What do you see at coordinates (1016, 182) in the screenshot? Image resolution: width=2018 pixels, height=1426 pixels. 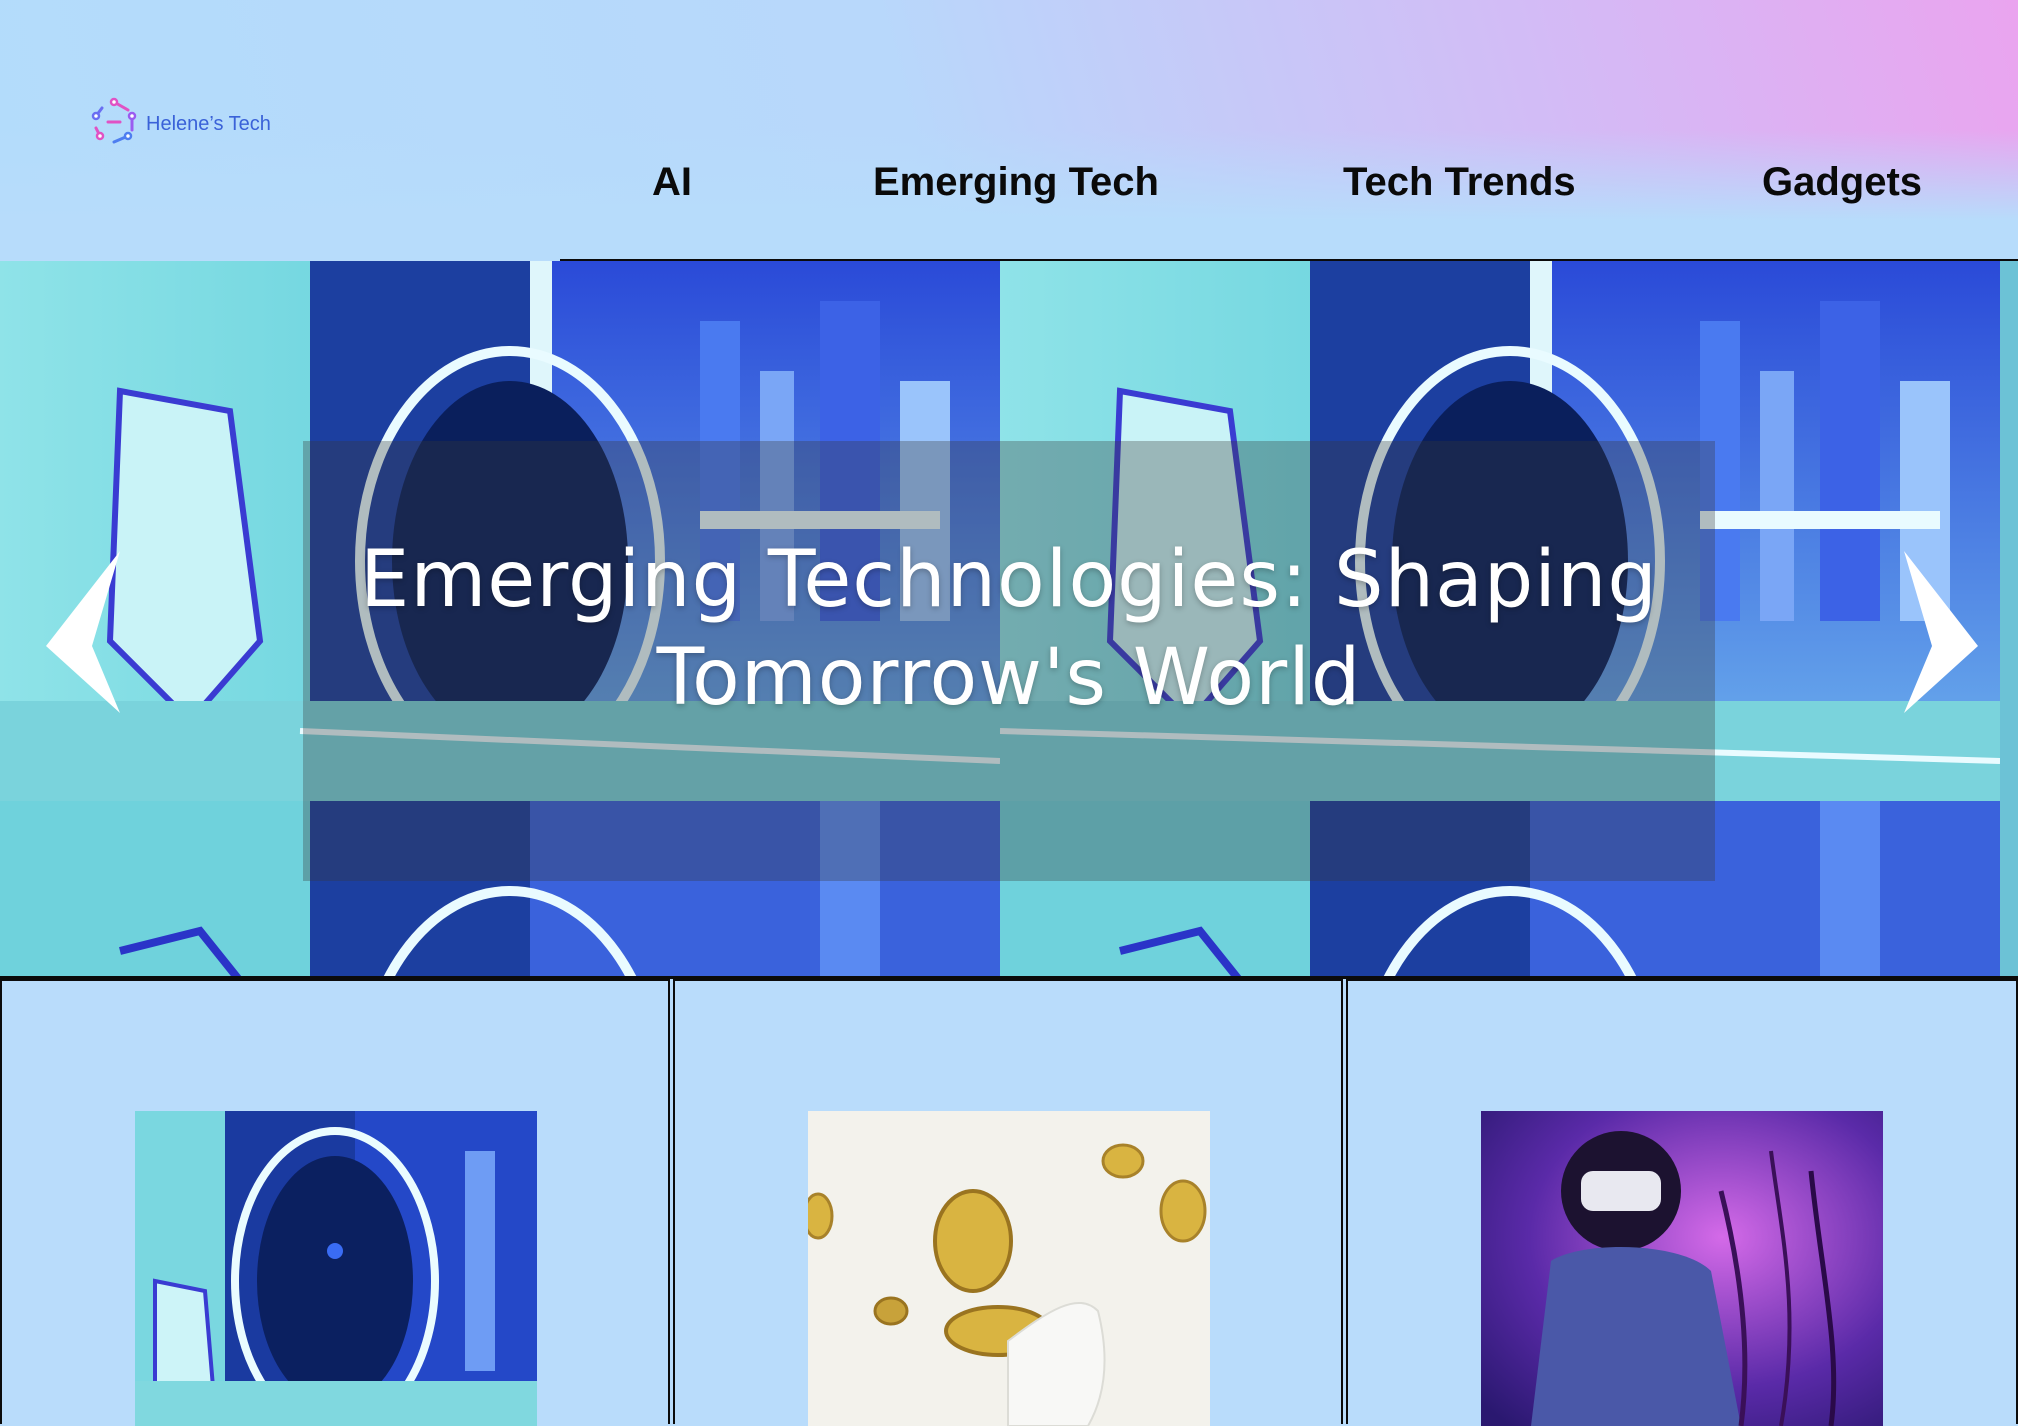 I see `nav-item-emerging-tech: Emerging Tech` at bounding box center [1016, 182].